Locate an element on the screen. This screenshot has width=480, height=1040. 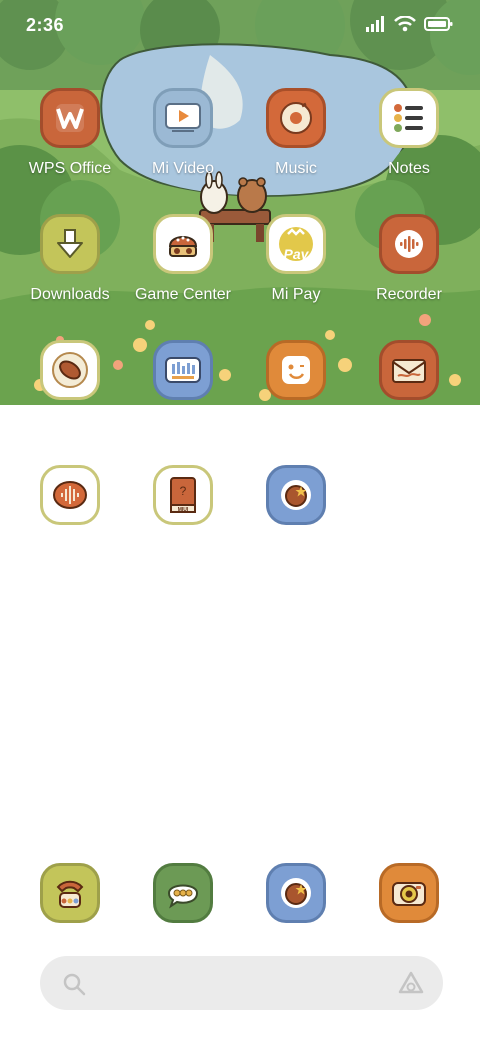
app-mi-video: Mi Video is located at coordinates (183, 133).